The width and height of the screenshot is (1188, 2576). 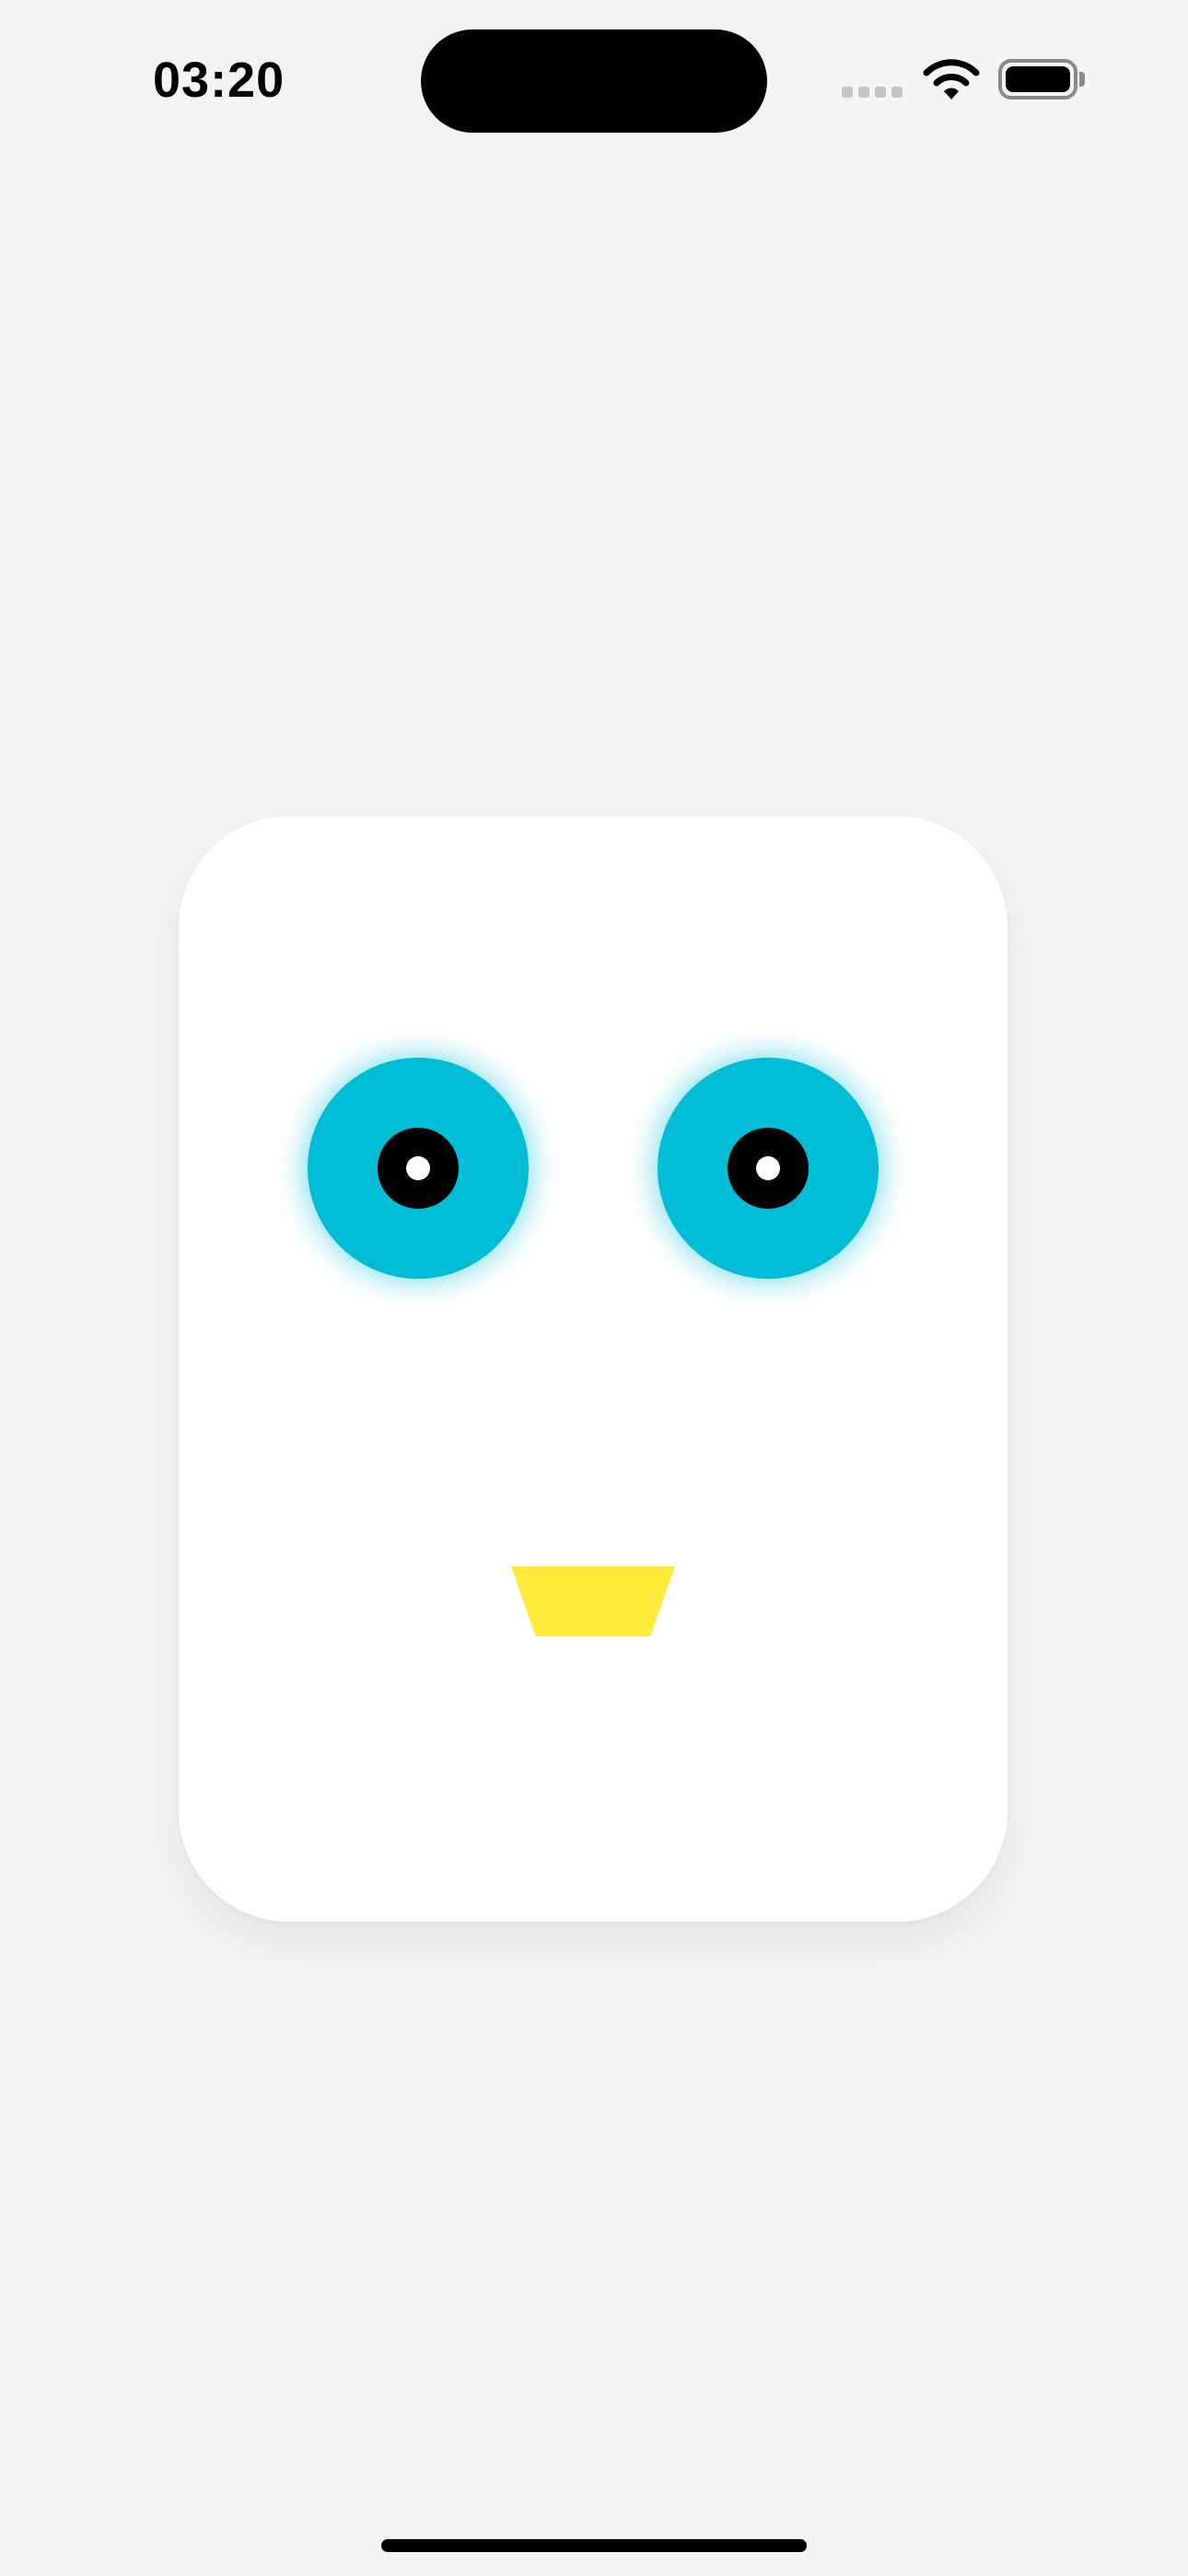 What do you see at coordinates (219, 80) in the screenshot?
I see `status-time: 03:20` at bounding box center [219, 80].